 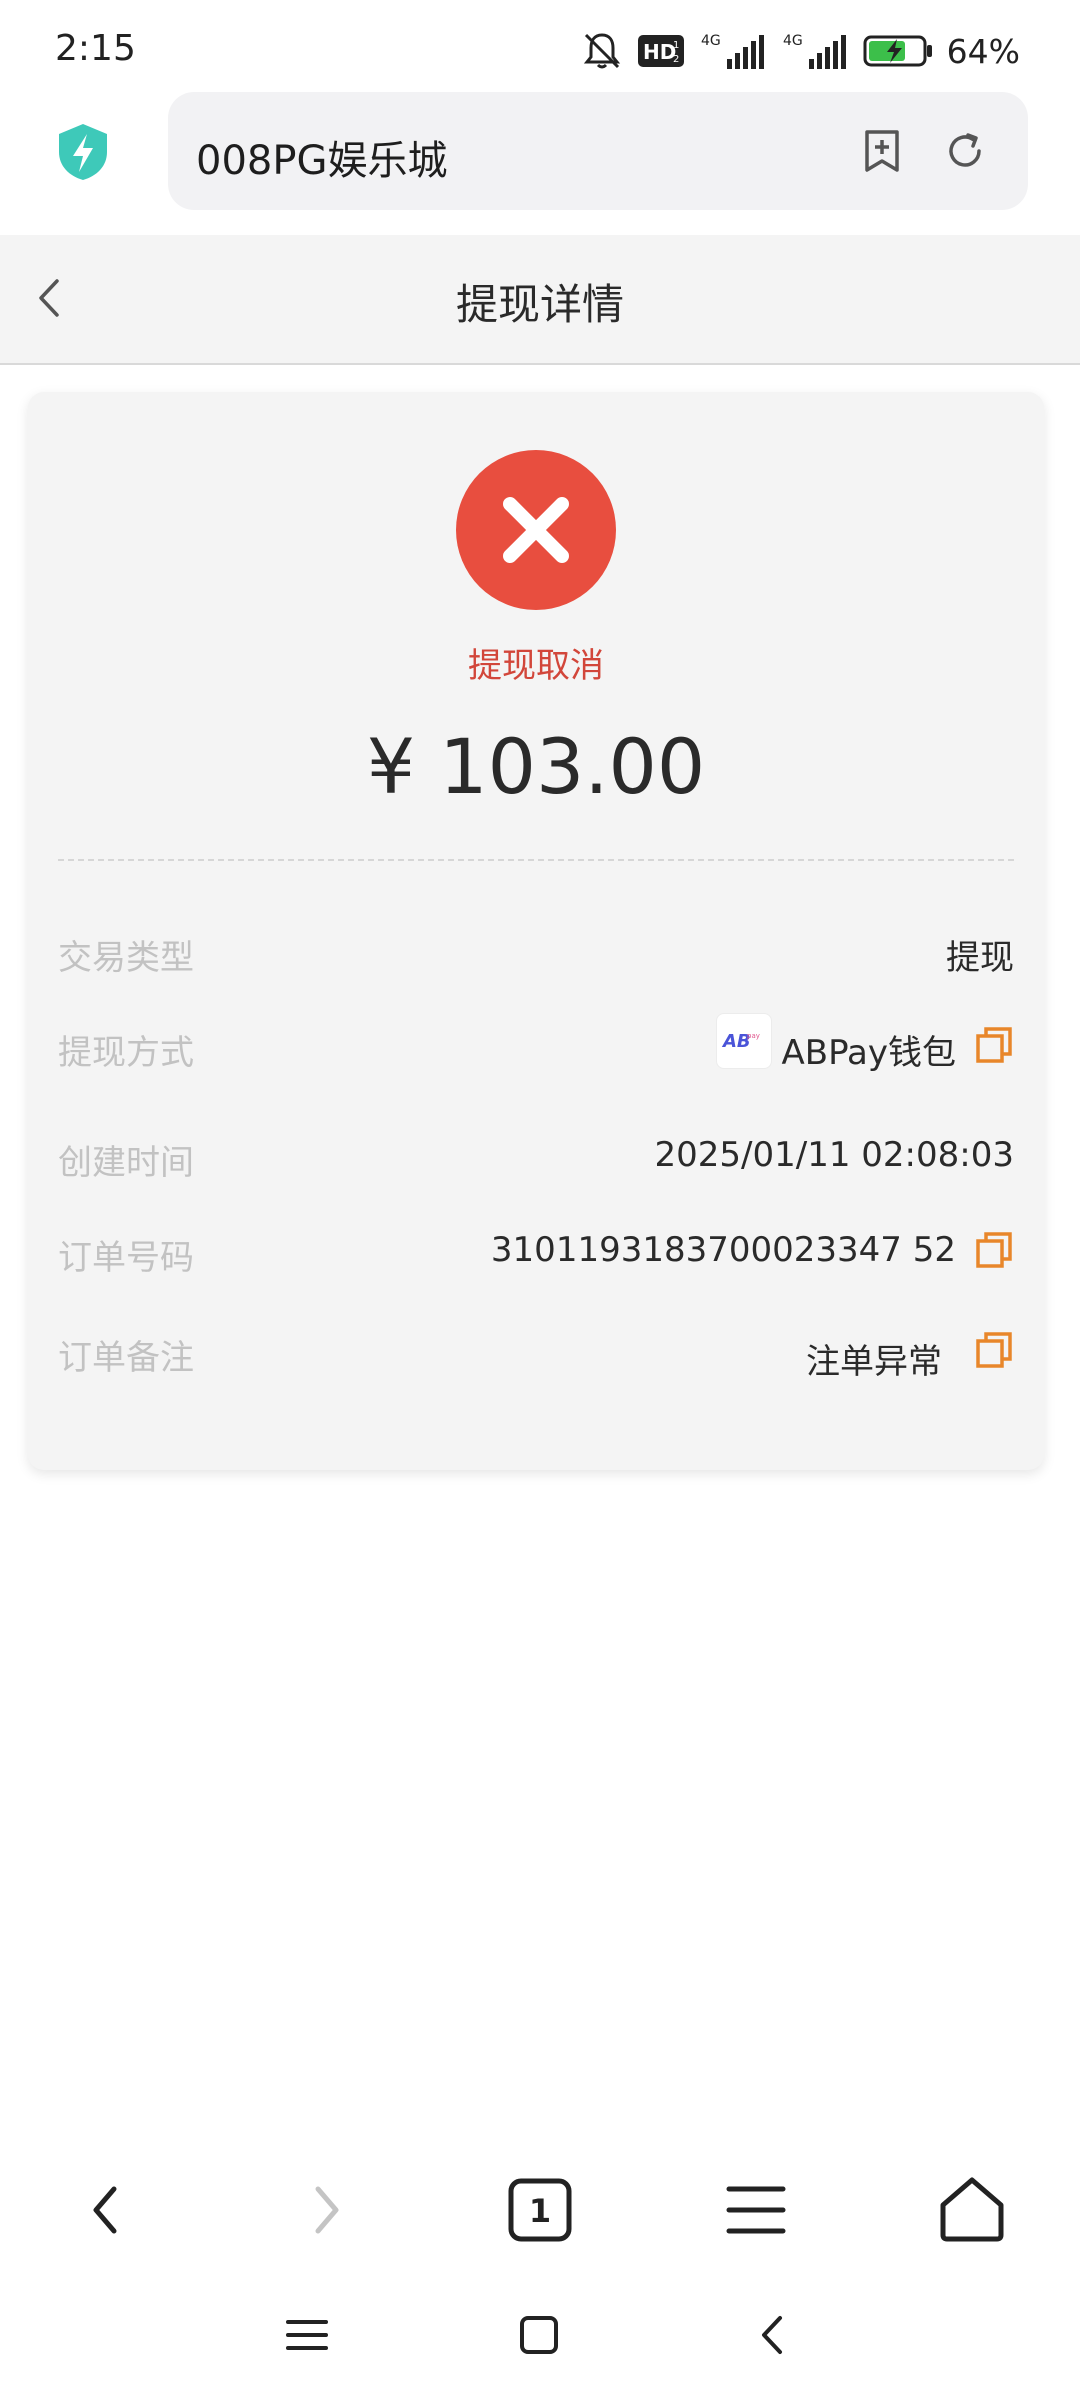 I want to click on row-value: 2025/01/11 02:08:03, so click(x=834, y=1155).